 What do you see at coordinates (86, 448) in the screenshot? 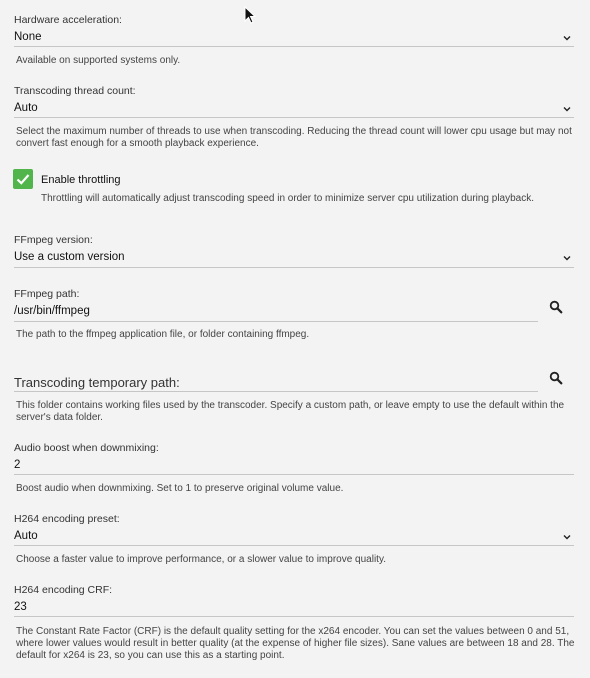
I see `audio-boost-label: Audio boost when downmixing:` at bounding box center [86, 448].